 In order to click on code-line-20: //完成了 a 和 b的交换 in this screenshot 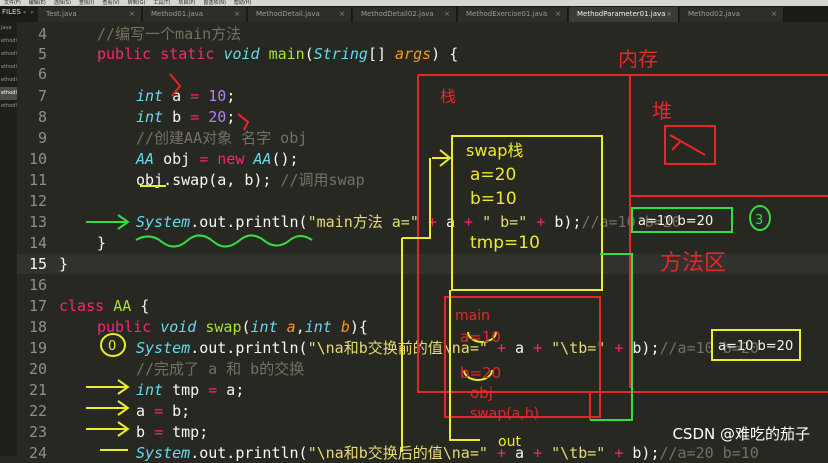, I will do `click(220, 369)`.